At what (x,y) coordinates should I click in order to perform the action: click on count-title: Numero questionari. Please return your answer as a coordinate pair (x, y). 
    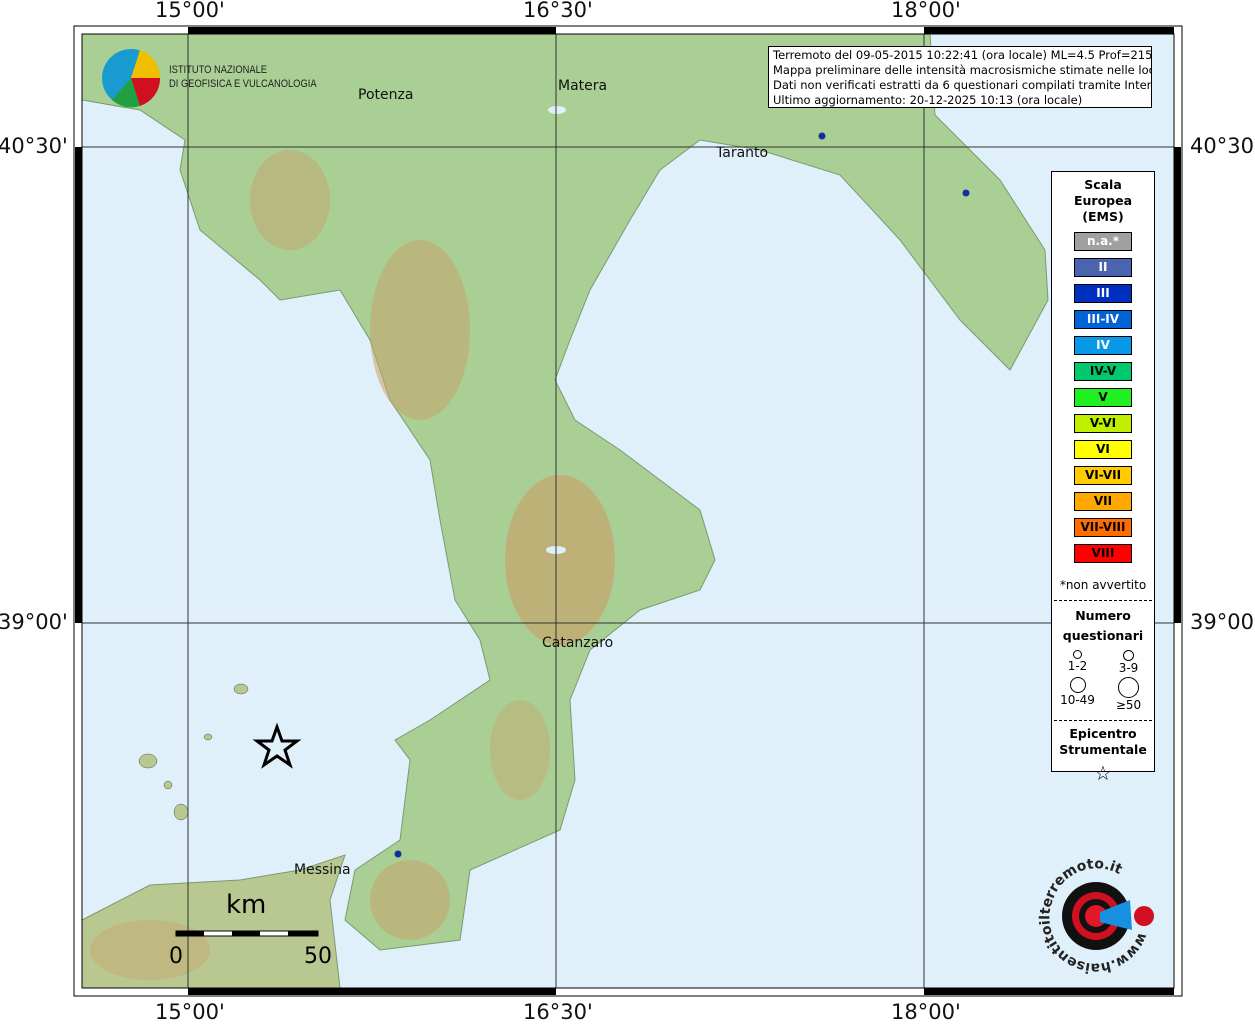
    Looking at the image, I should click on (1103, 626).